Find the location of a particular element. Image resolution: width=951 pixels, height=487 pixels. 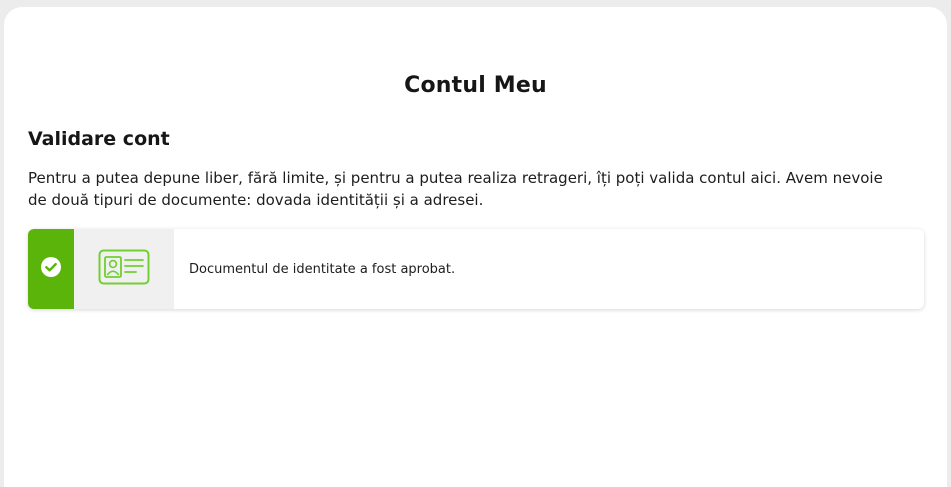

document-icon-box is located at coordinates (124, 269).